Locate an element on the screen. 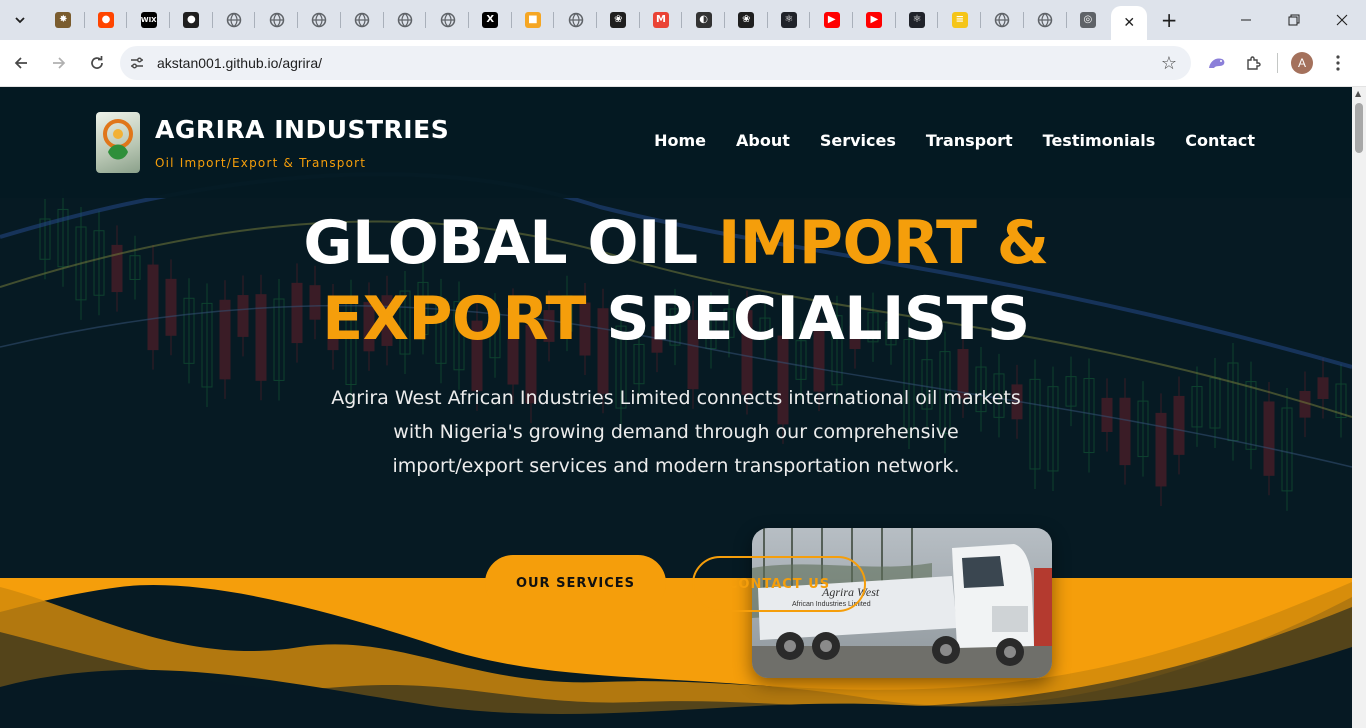 The height and width of the screenshot is (728, 1366). nav-link-testimonials: Testimonials is located at coordinates (1099, 140).